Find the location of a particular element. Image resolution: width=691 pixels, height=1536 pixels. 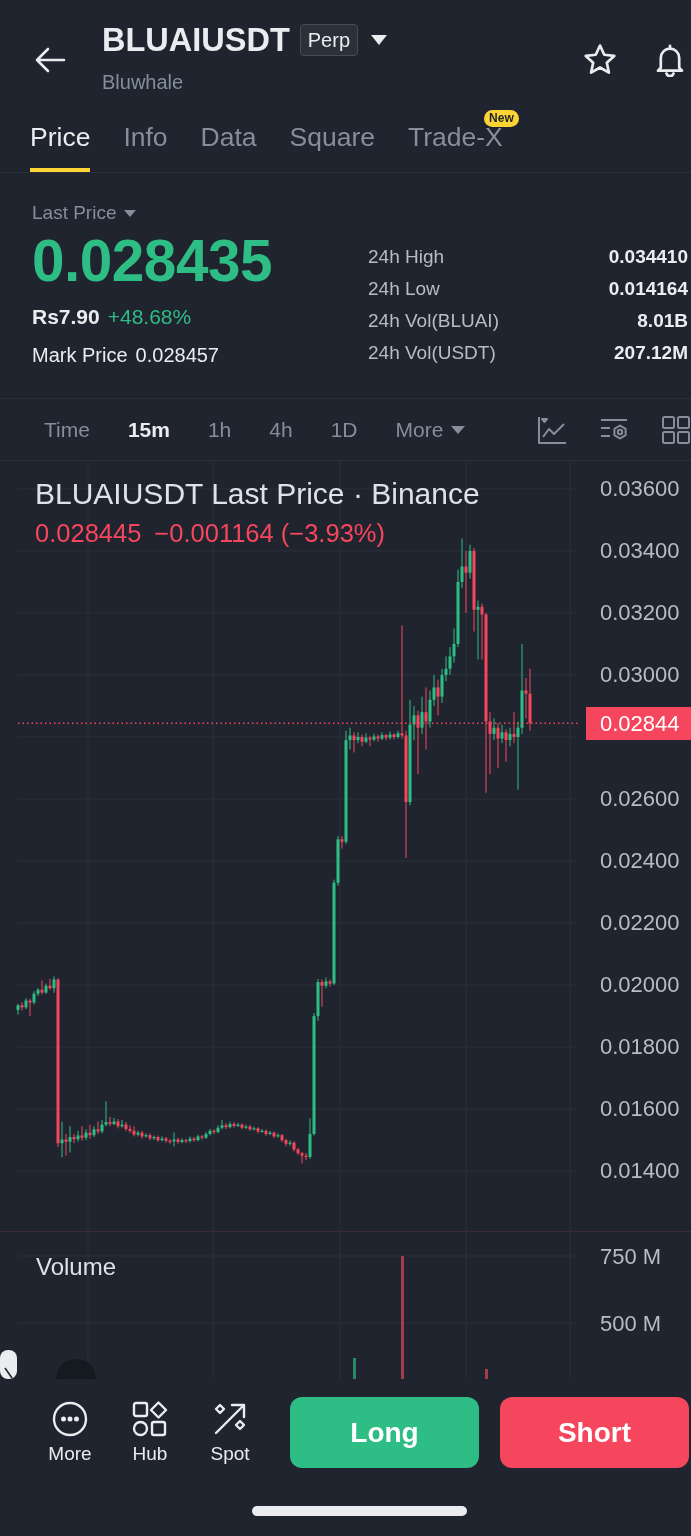

interval-tab: 1D is located at coordinates (344, 429).